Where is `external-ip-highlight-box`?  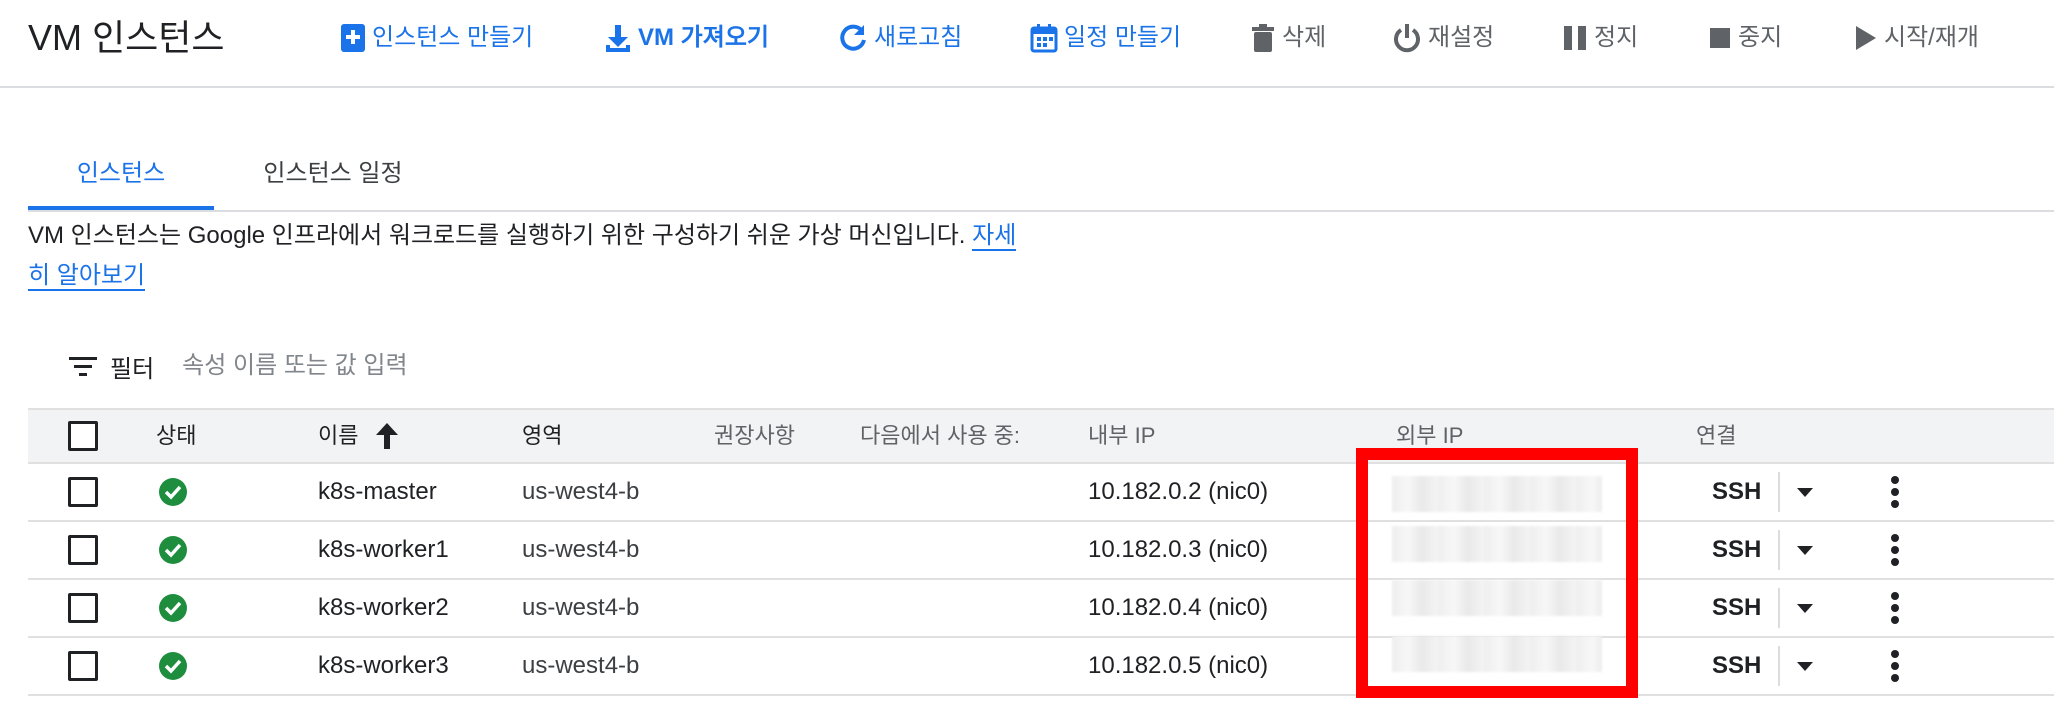
external-ip-highlight-box is located at coordinates (1497, 573).